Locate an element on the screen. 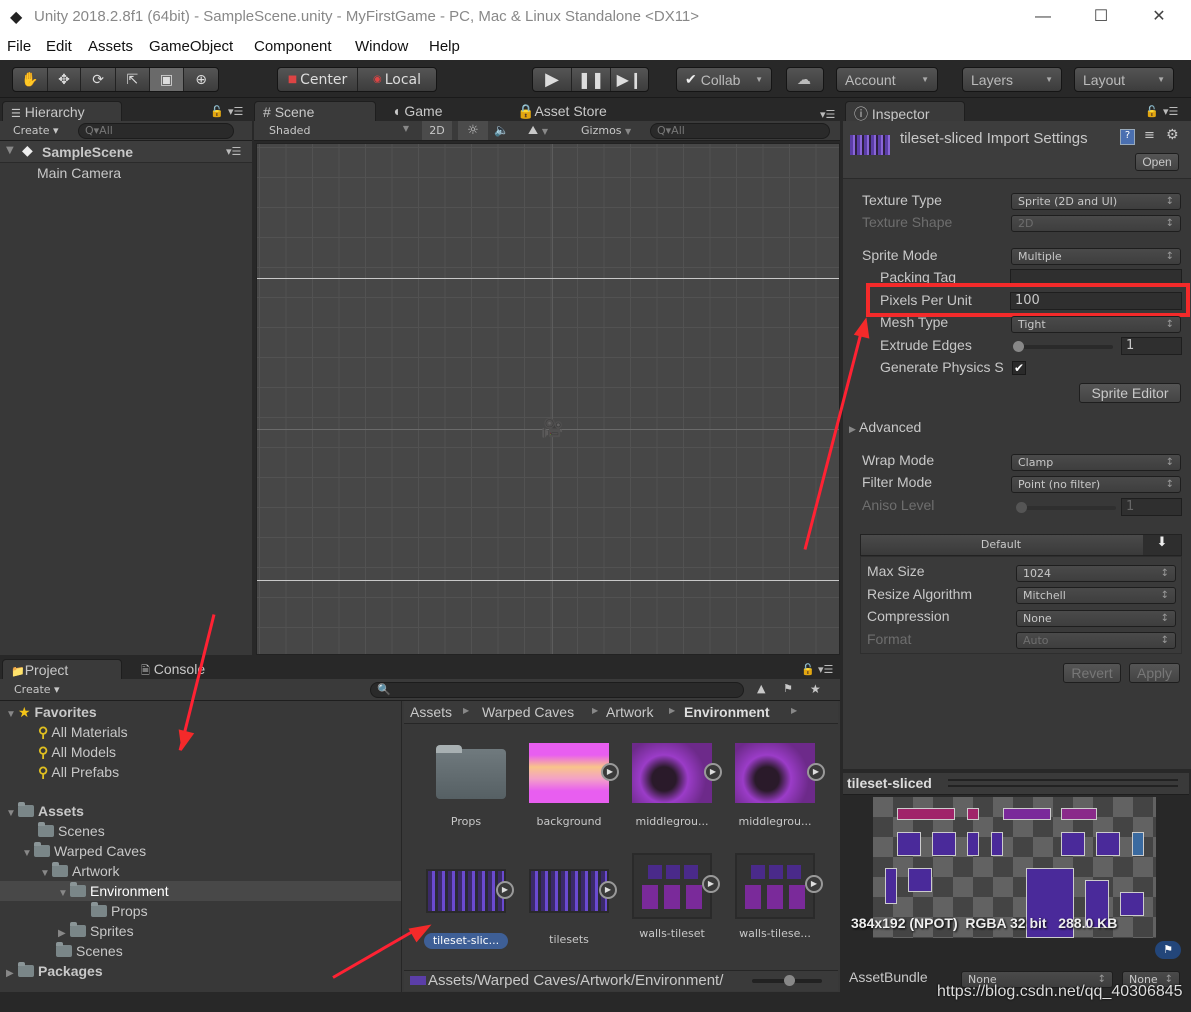 The height and width of the screenshot is (1012, 1191). hand-tool-button: ✋ is located at coordinates (30, 79).